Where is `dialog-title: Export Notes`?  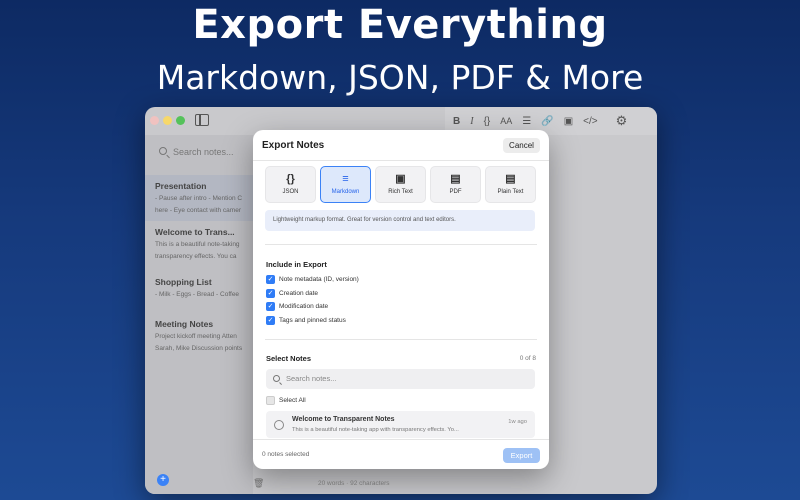
dialog-title: Export Notes is located at coordinates (293, 145).